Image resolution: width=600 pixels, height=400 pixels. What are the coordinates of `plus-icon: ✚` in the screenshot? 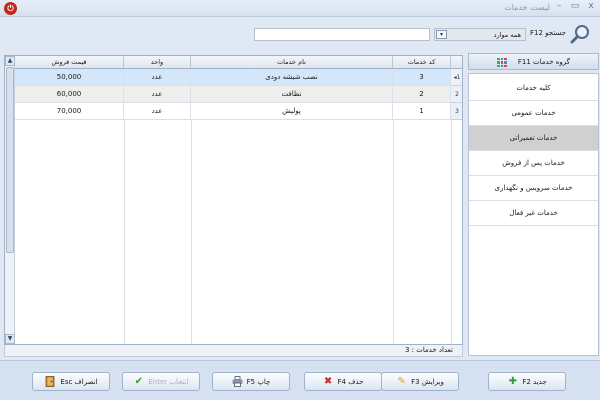 It's located at (513, 381).